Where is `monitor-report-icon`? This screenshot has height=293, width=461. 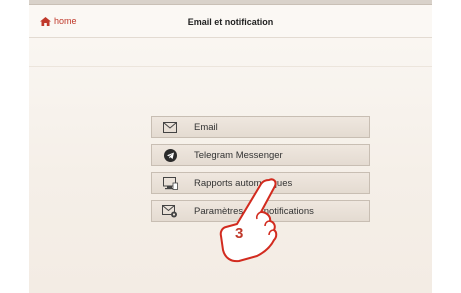 monitor-report-icon is located at coordinates (170, 183).